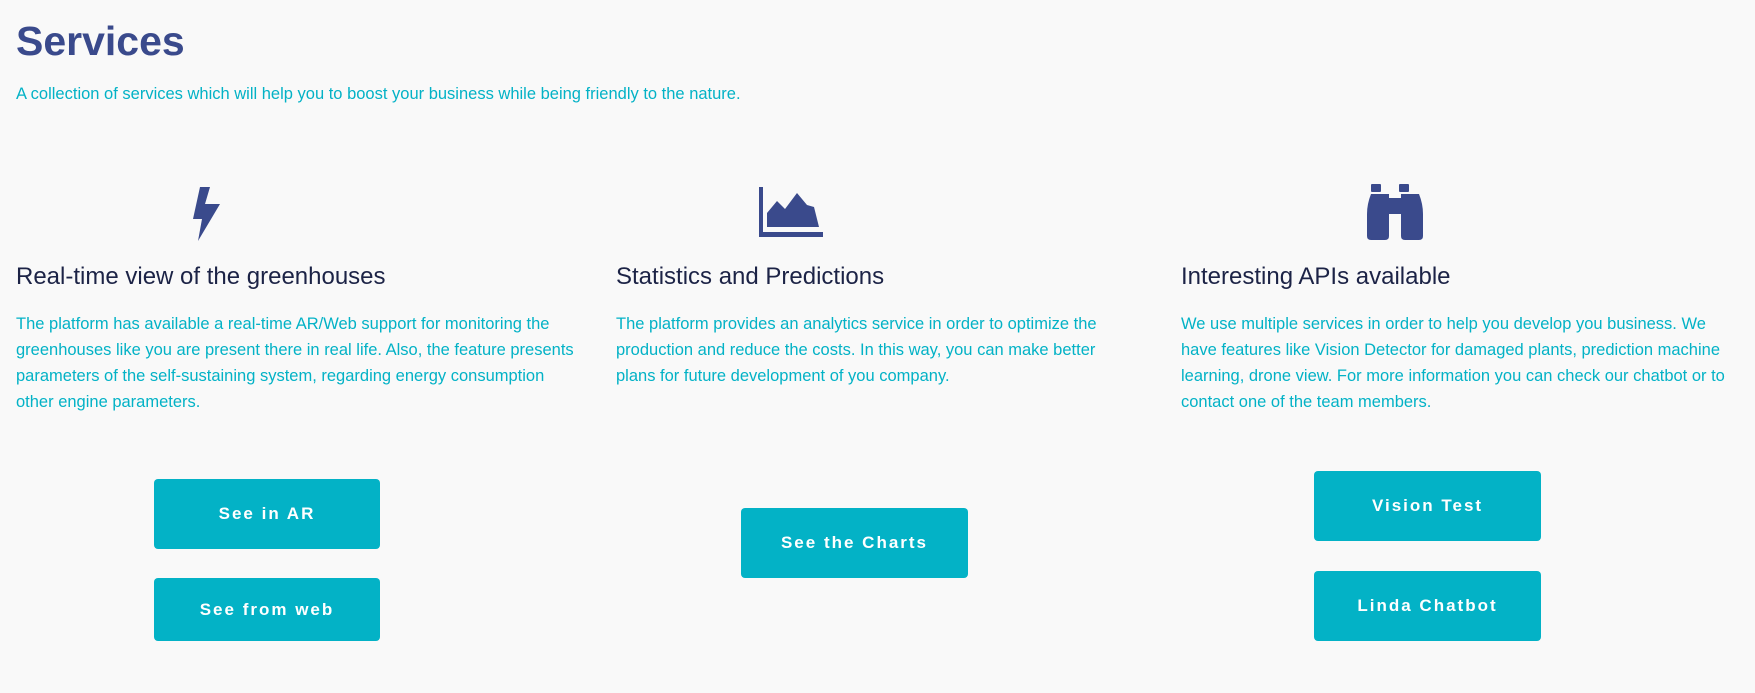 This screenshot has width=1755, height=693. What do you see at coordinates (1427, 606) in the screenshot?
I see `linda-chatbot-button: Linda Chatbot` at bounding box center [1427, 606].